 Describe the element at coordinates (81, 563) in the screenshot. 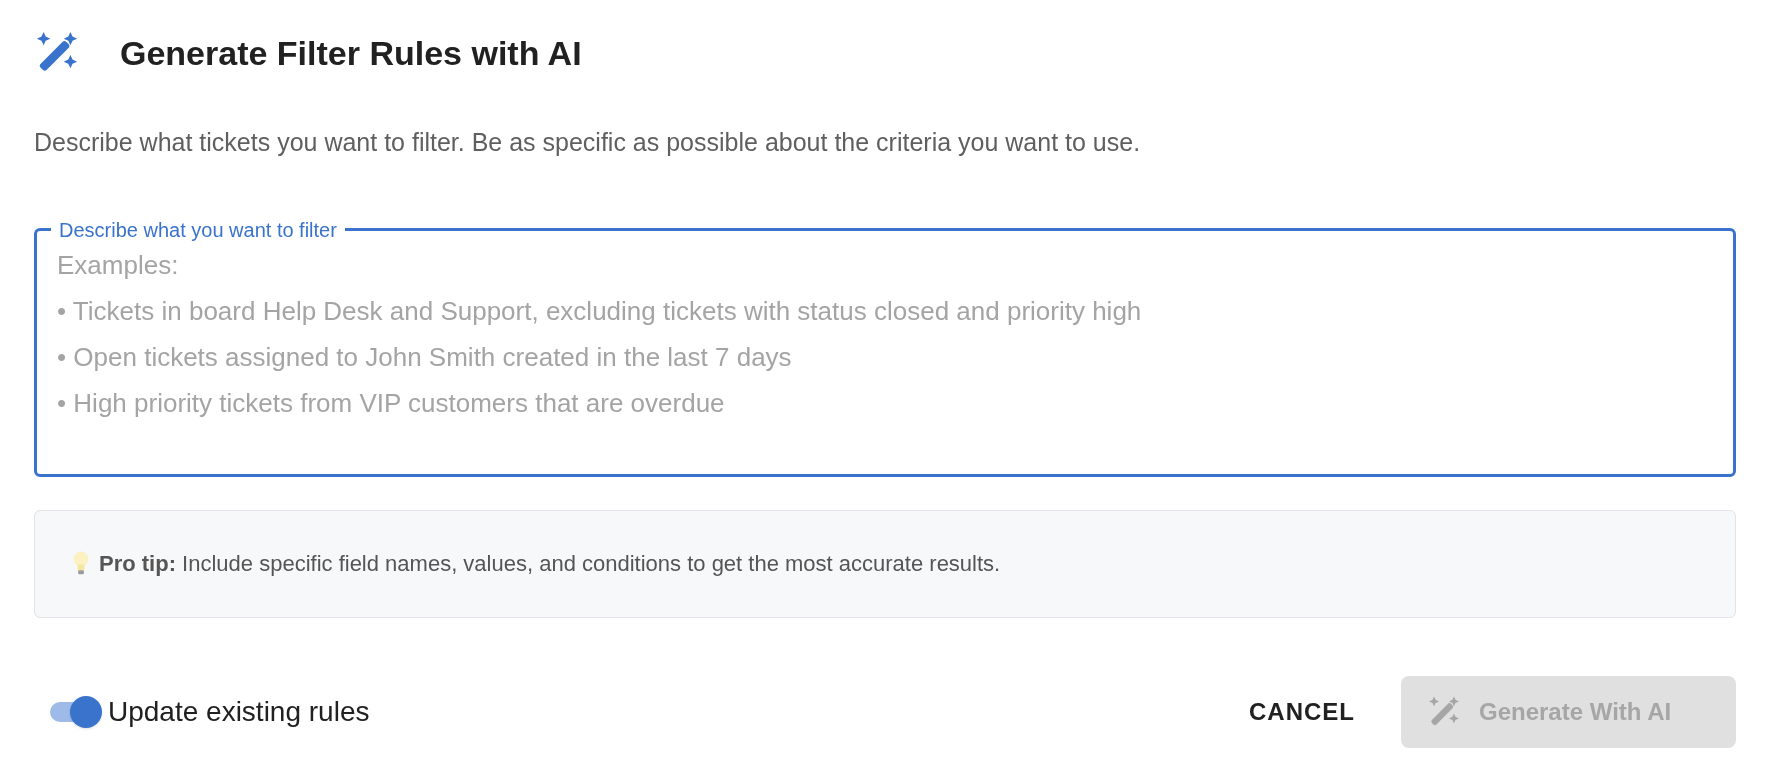

I see `lightbulb-icon` at that location.